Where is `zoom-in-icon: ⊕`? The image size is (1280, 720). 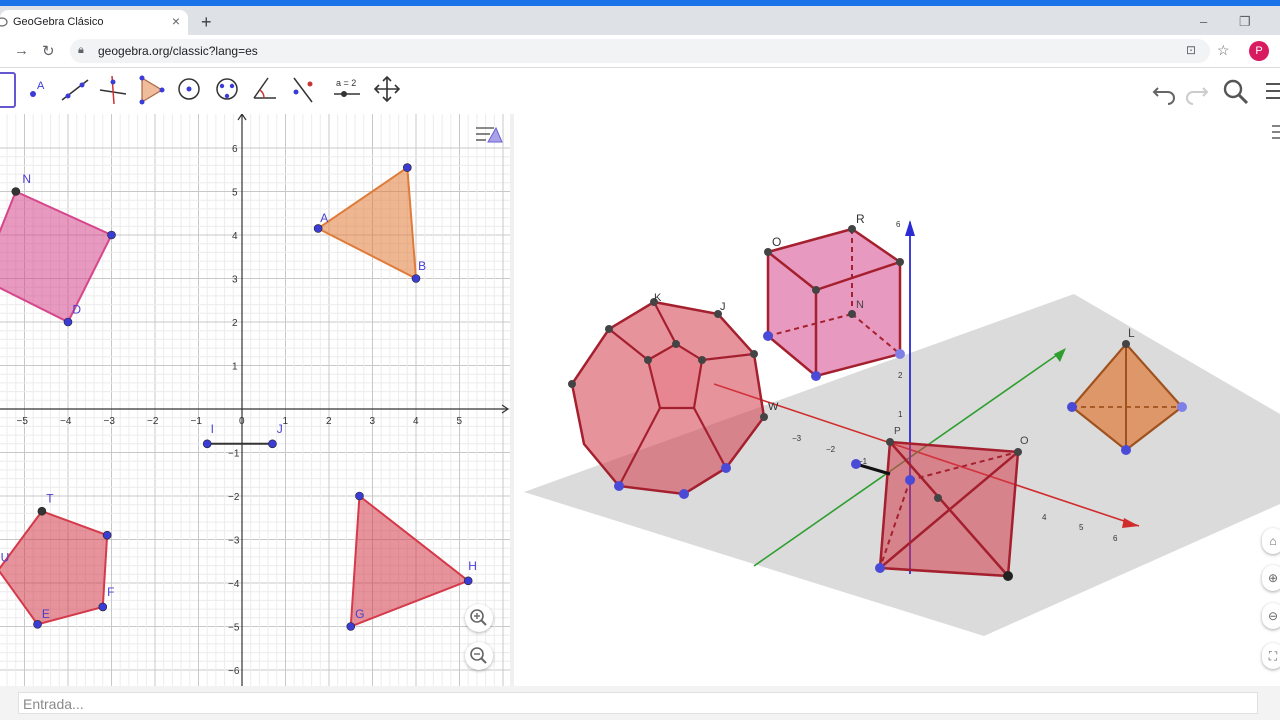 zoom-in-icon: ⊕ is located at coordinates (1273, 578).